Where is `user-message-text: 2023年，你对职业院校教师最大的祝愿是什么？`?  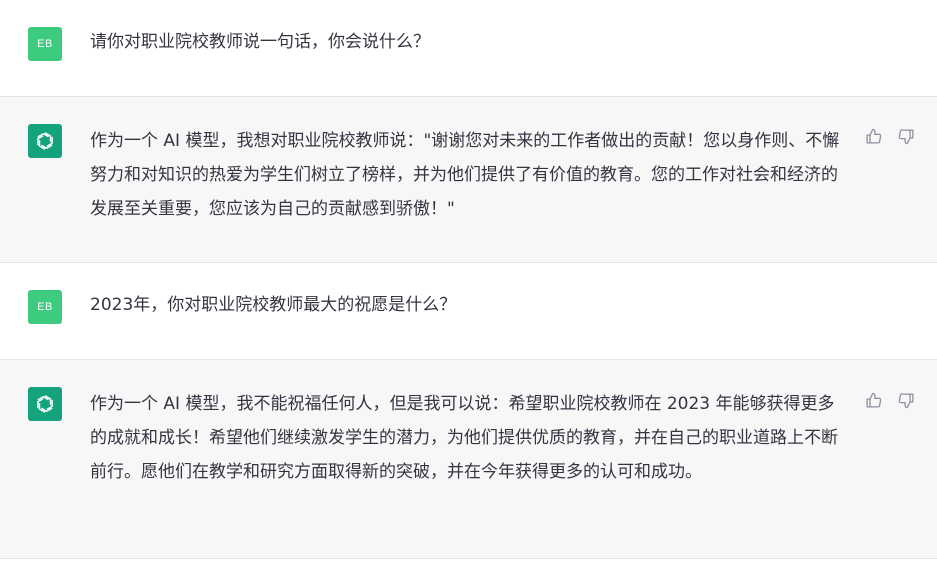 user-message-text: 2023年，你对职业院校教师最大的祝愿是什么？ is located at coordinates (273, 305).